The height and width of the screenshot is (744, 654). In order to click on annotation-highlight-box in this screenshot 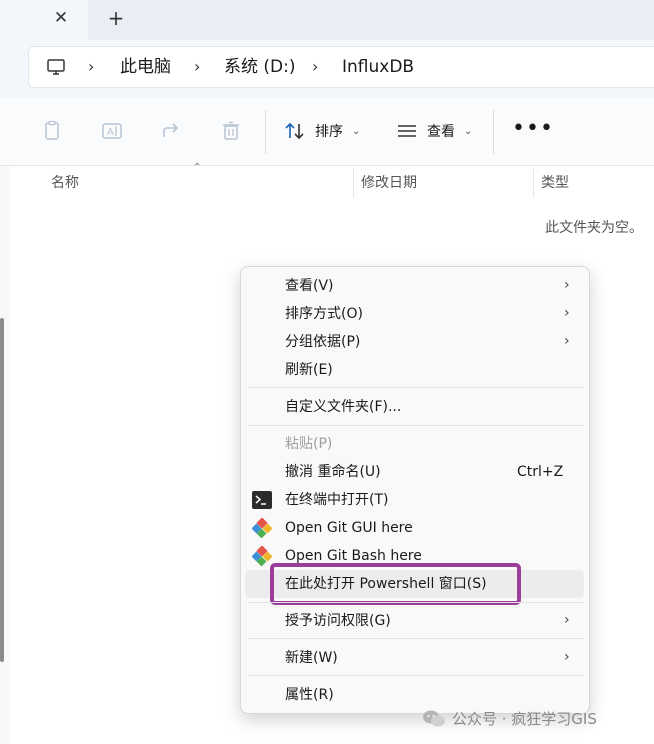, I will do `click(395, 584)`.